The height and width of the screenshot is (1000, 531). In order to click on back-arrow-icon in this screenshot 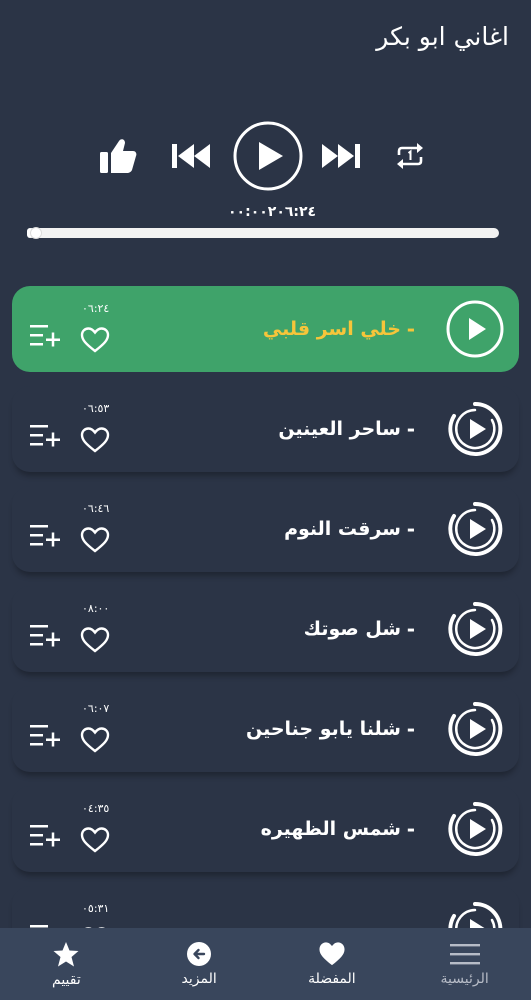, I will do `click(199, 954)`.